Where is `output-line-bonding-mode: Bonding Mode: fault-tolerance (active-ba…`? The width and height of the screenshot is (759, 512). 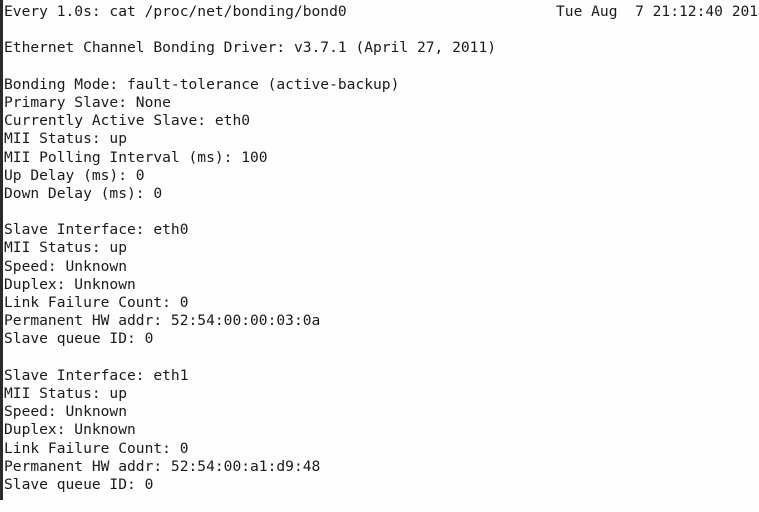 output-line-bonding-mode: Bonding Mode: fault-tolerance (active-ba… is located at coordinates (202, 84).